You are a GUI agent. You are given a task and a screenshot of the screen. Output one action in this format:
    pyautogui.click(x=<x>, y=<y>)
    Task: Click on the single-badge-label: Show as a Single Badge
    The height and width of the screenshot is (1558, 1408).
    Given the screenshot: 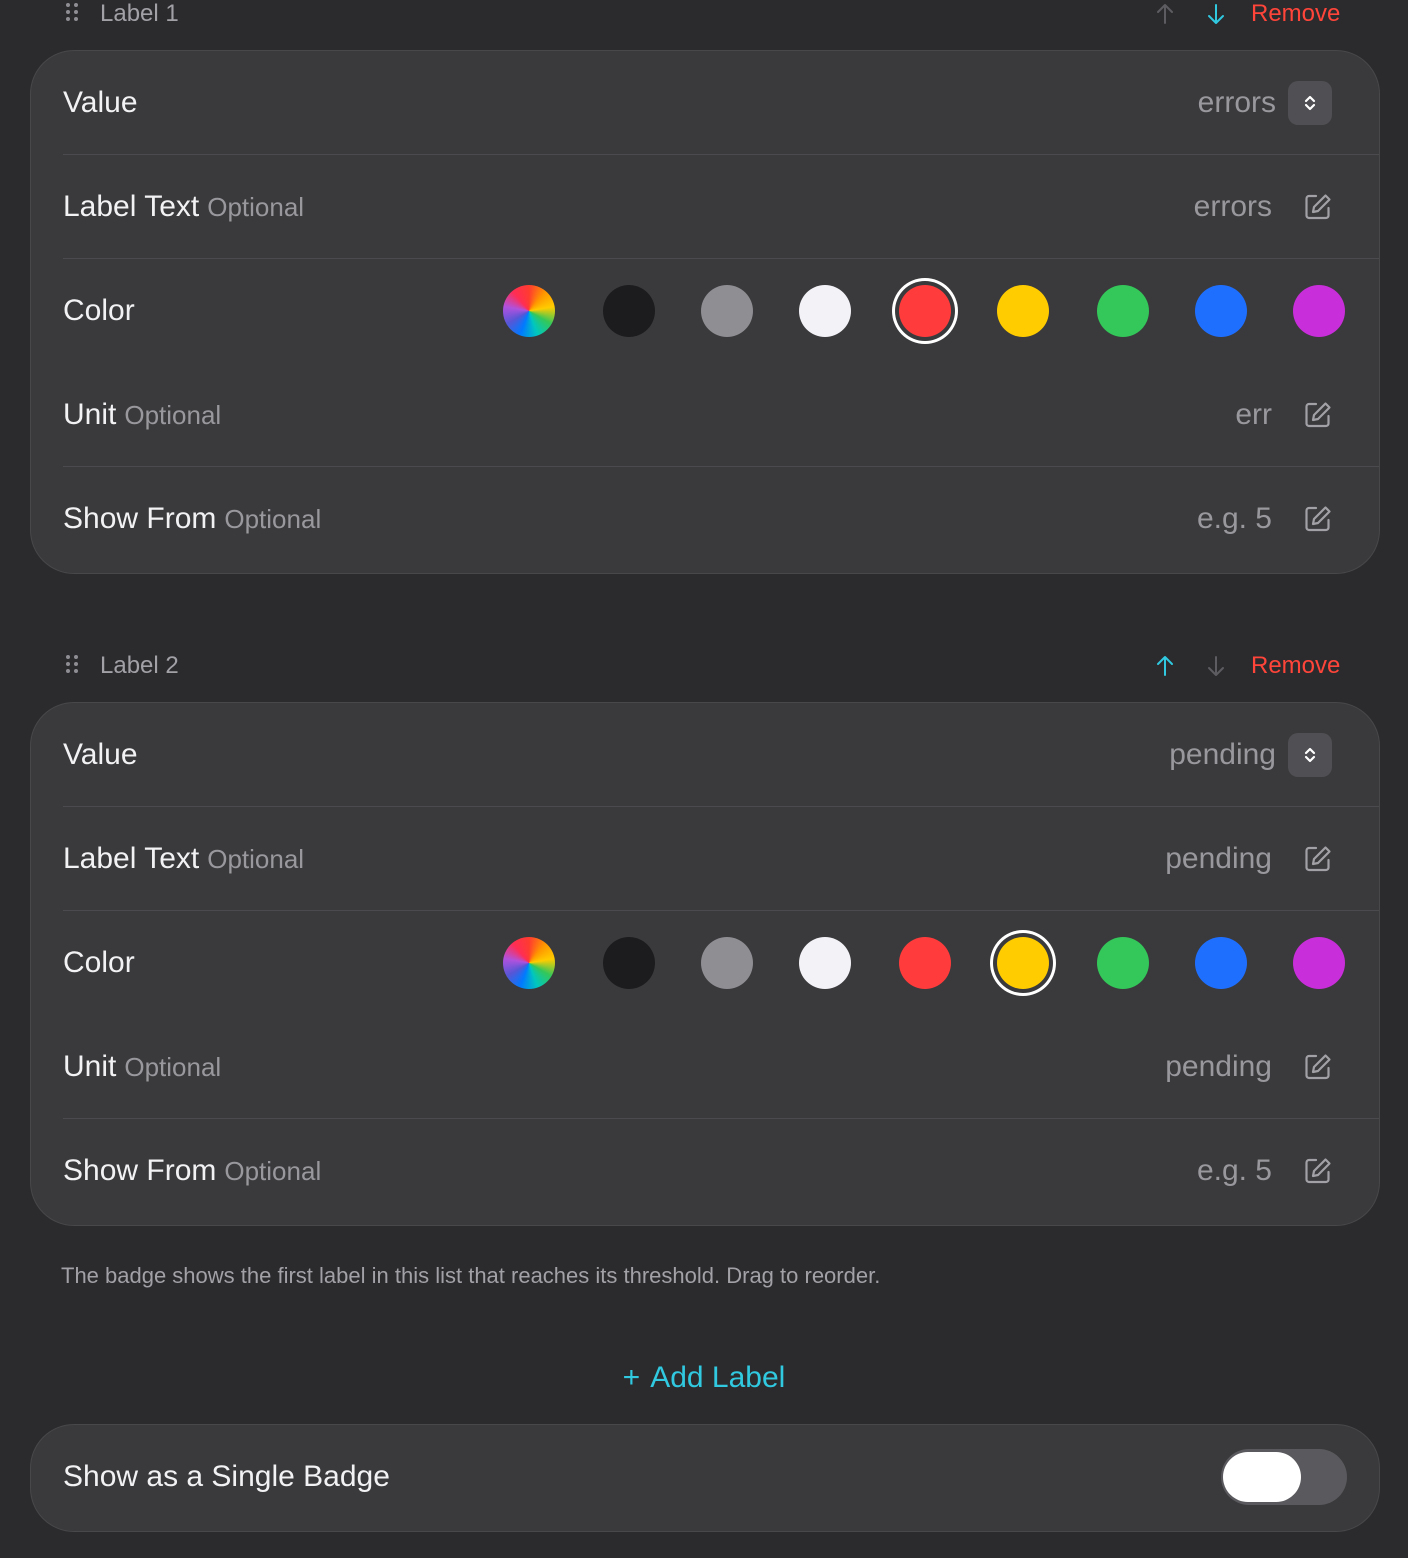 What is the action you would take?
    pyautogui.click(x=226, y=1476)
    